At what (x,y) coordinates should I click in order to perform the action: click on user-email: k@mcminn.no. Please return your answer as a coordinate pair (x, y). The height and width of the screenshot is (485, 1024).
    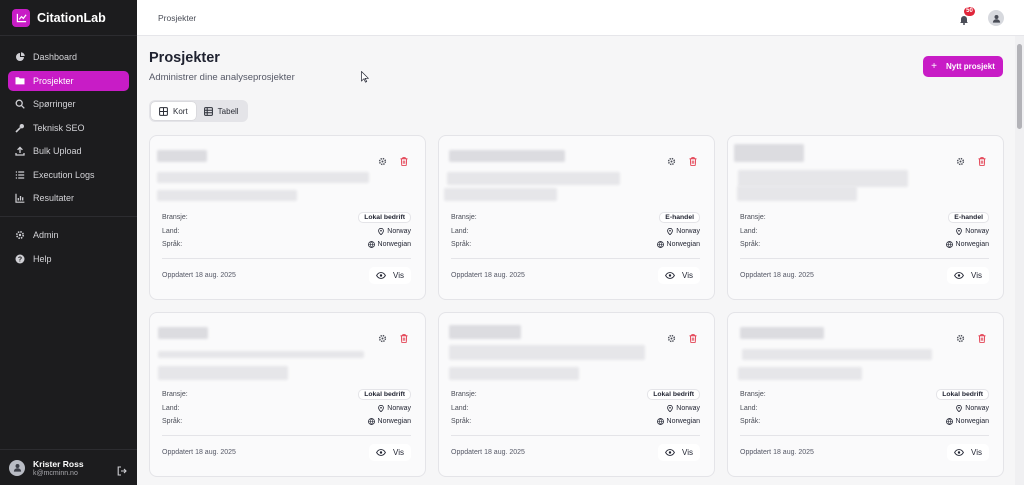
    Looking at the image, I should click on (55, 473).